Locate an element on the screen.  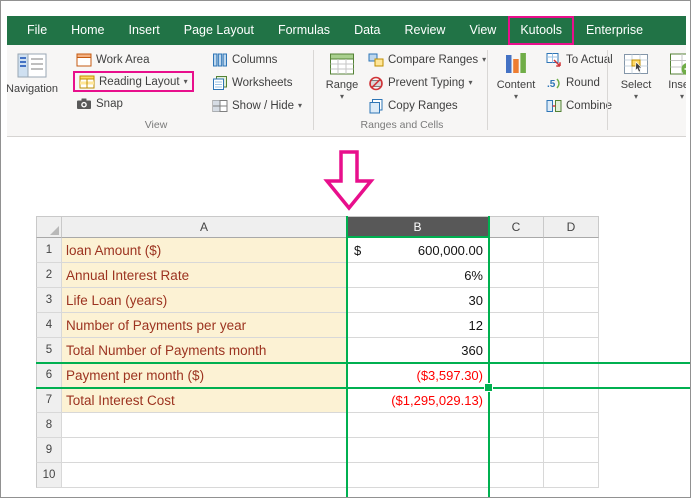
cell-A6: Payment per month ($) is located at coordinates (204, 375).